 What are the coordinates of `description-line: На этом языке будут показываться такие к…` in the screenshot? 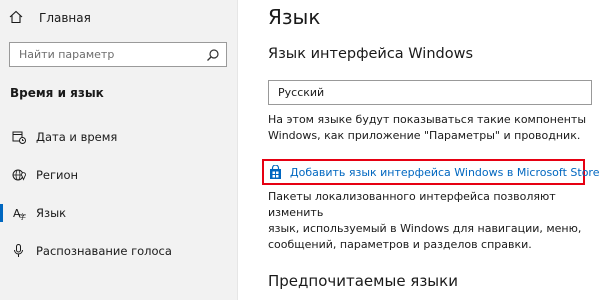 It's located at (427, 119).